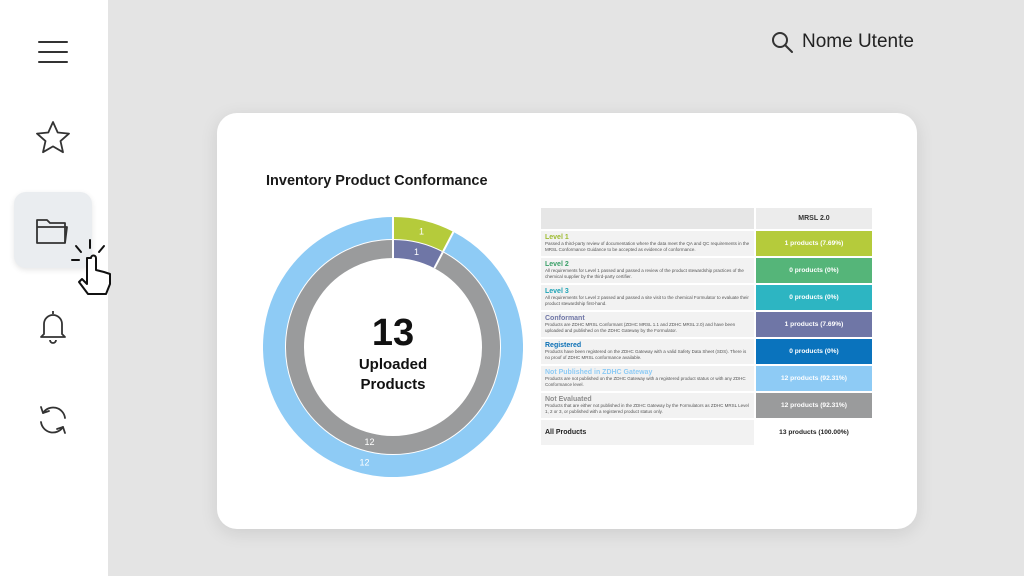 This screenshot has width=1024, height=576. I want to click on favorites-button, so click(53, 138).